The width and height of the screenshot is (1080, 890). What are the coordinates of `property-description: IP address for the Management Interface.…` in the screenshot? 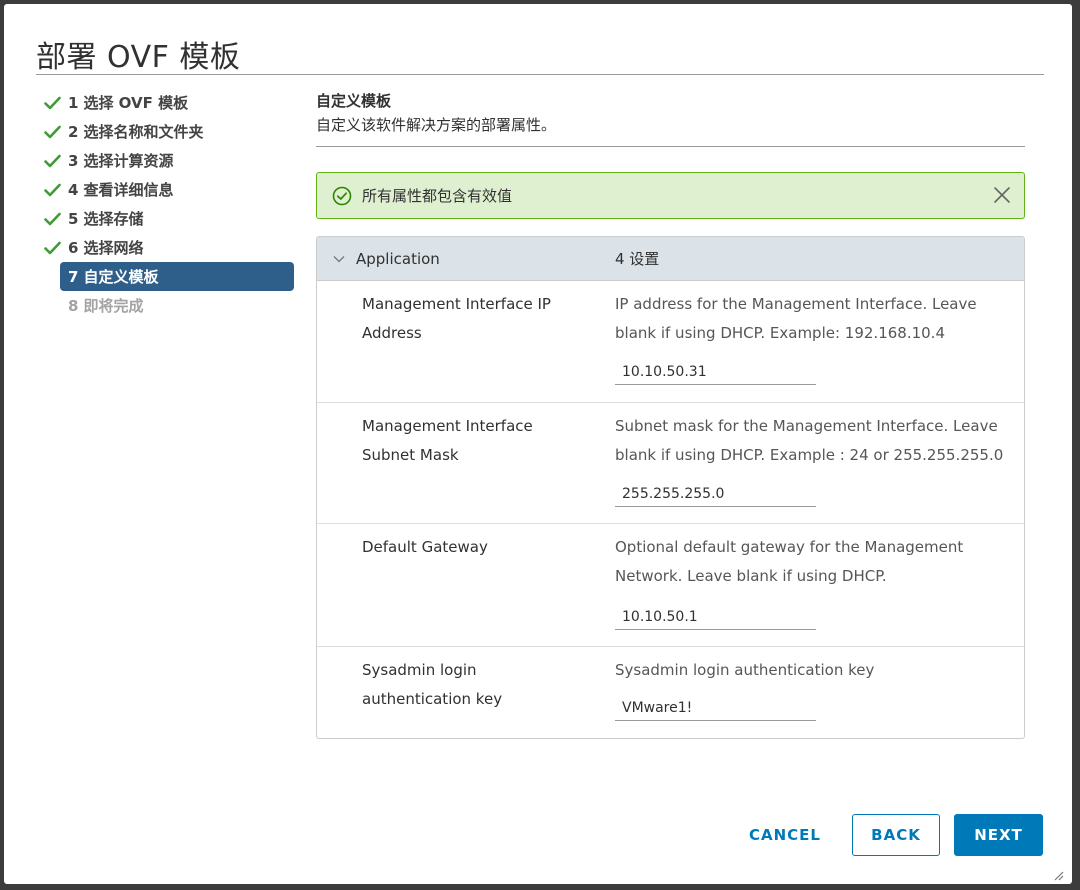 It's located at (796, 318).